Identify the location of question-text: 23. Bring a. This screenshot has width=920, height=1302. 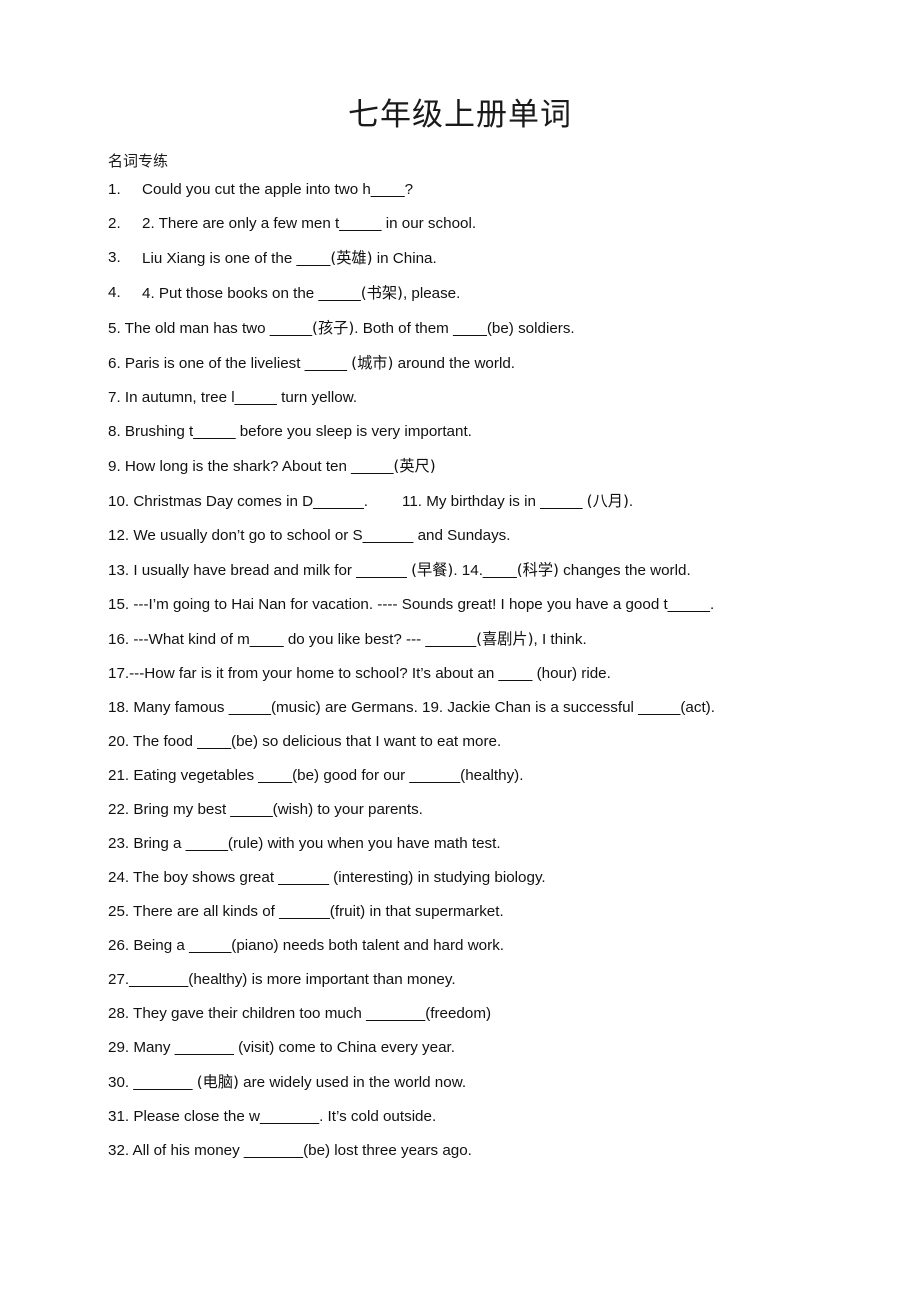
(147, 843).